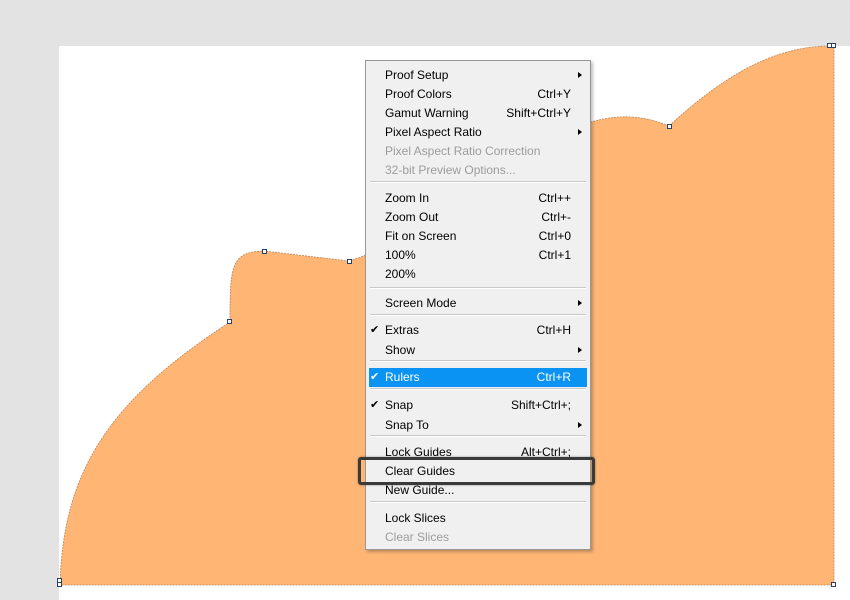  Describe the element at coordinates (478, 518) in the screenshot. I see `menu-item-lock-slices: Lock Slices` at that location.